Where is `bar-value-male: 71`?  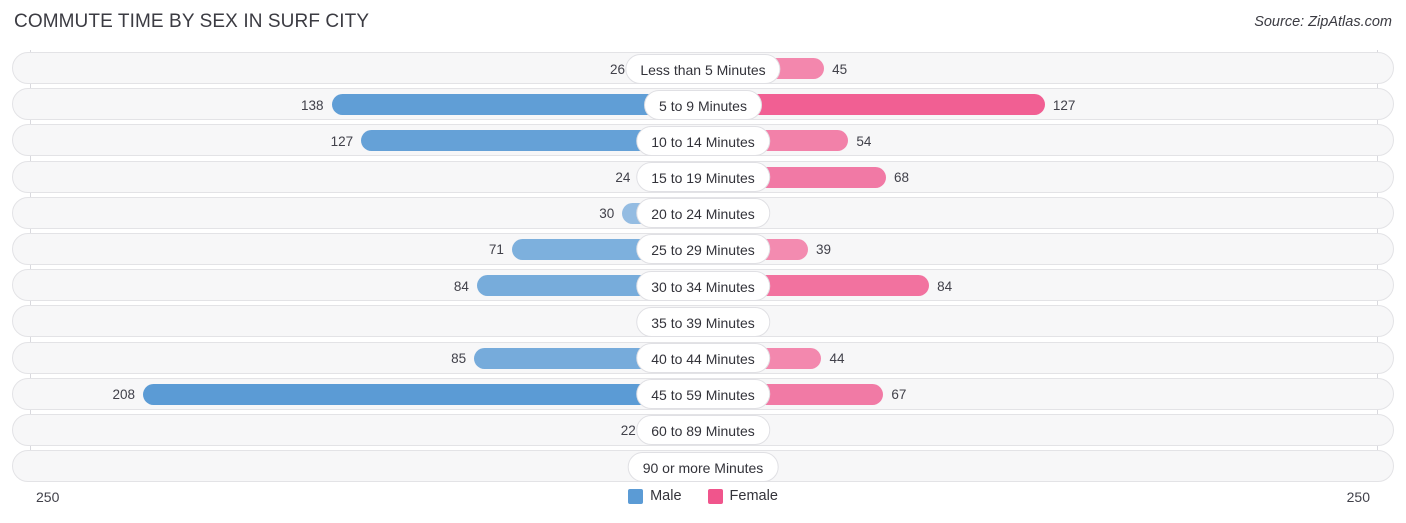 bar-value-male: 71 is located at coordinates (496, 250).